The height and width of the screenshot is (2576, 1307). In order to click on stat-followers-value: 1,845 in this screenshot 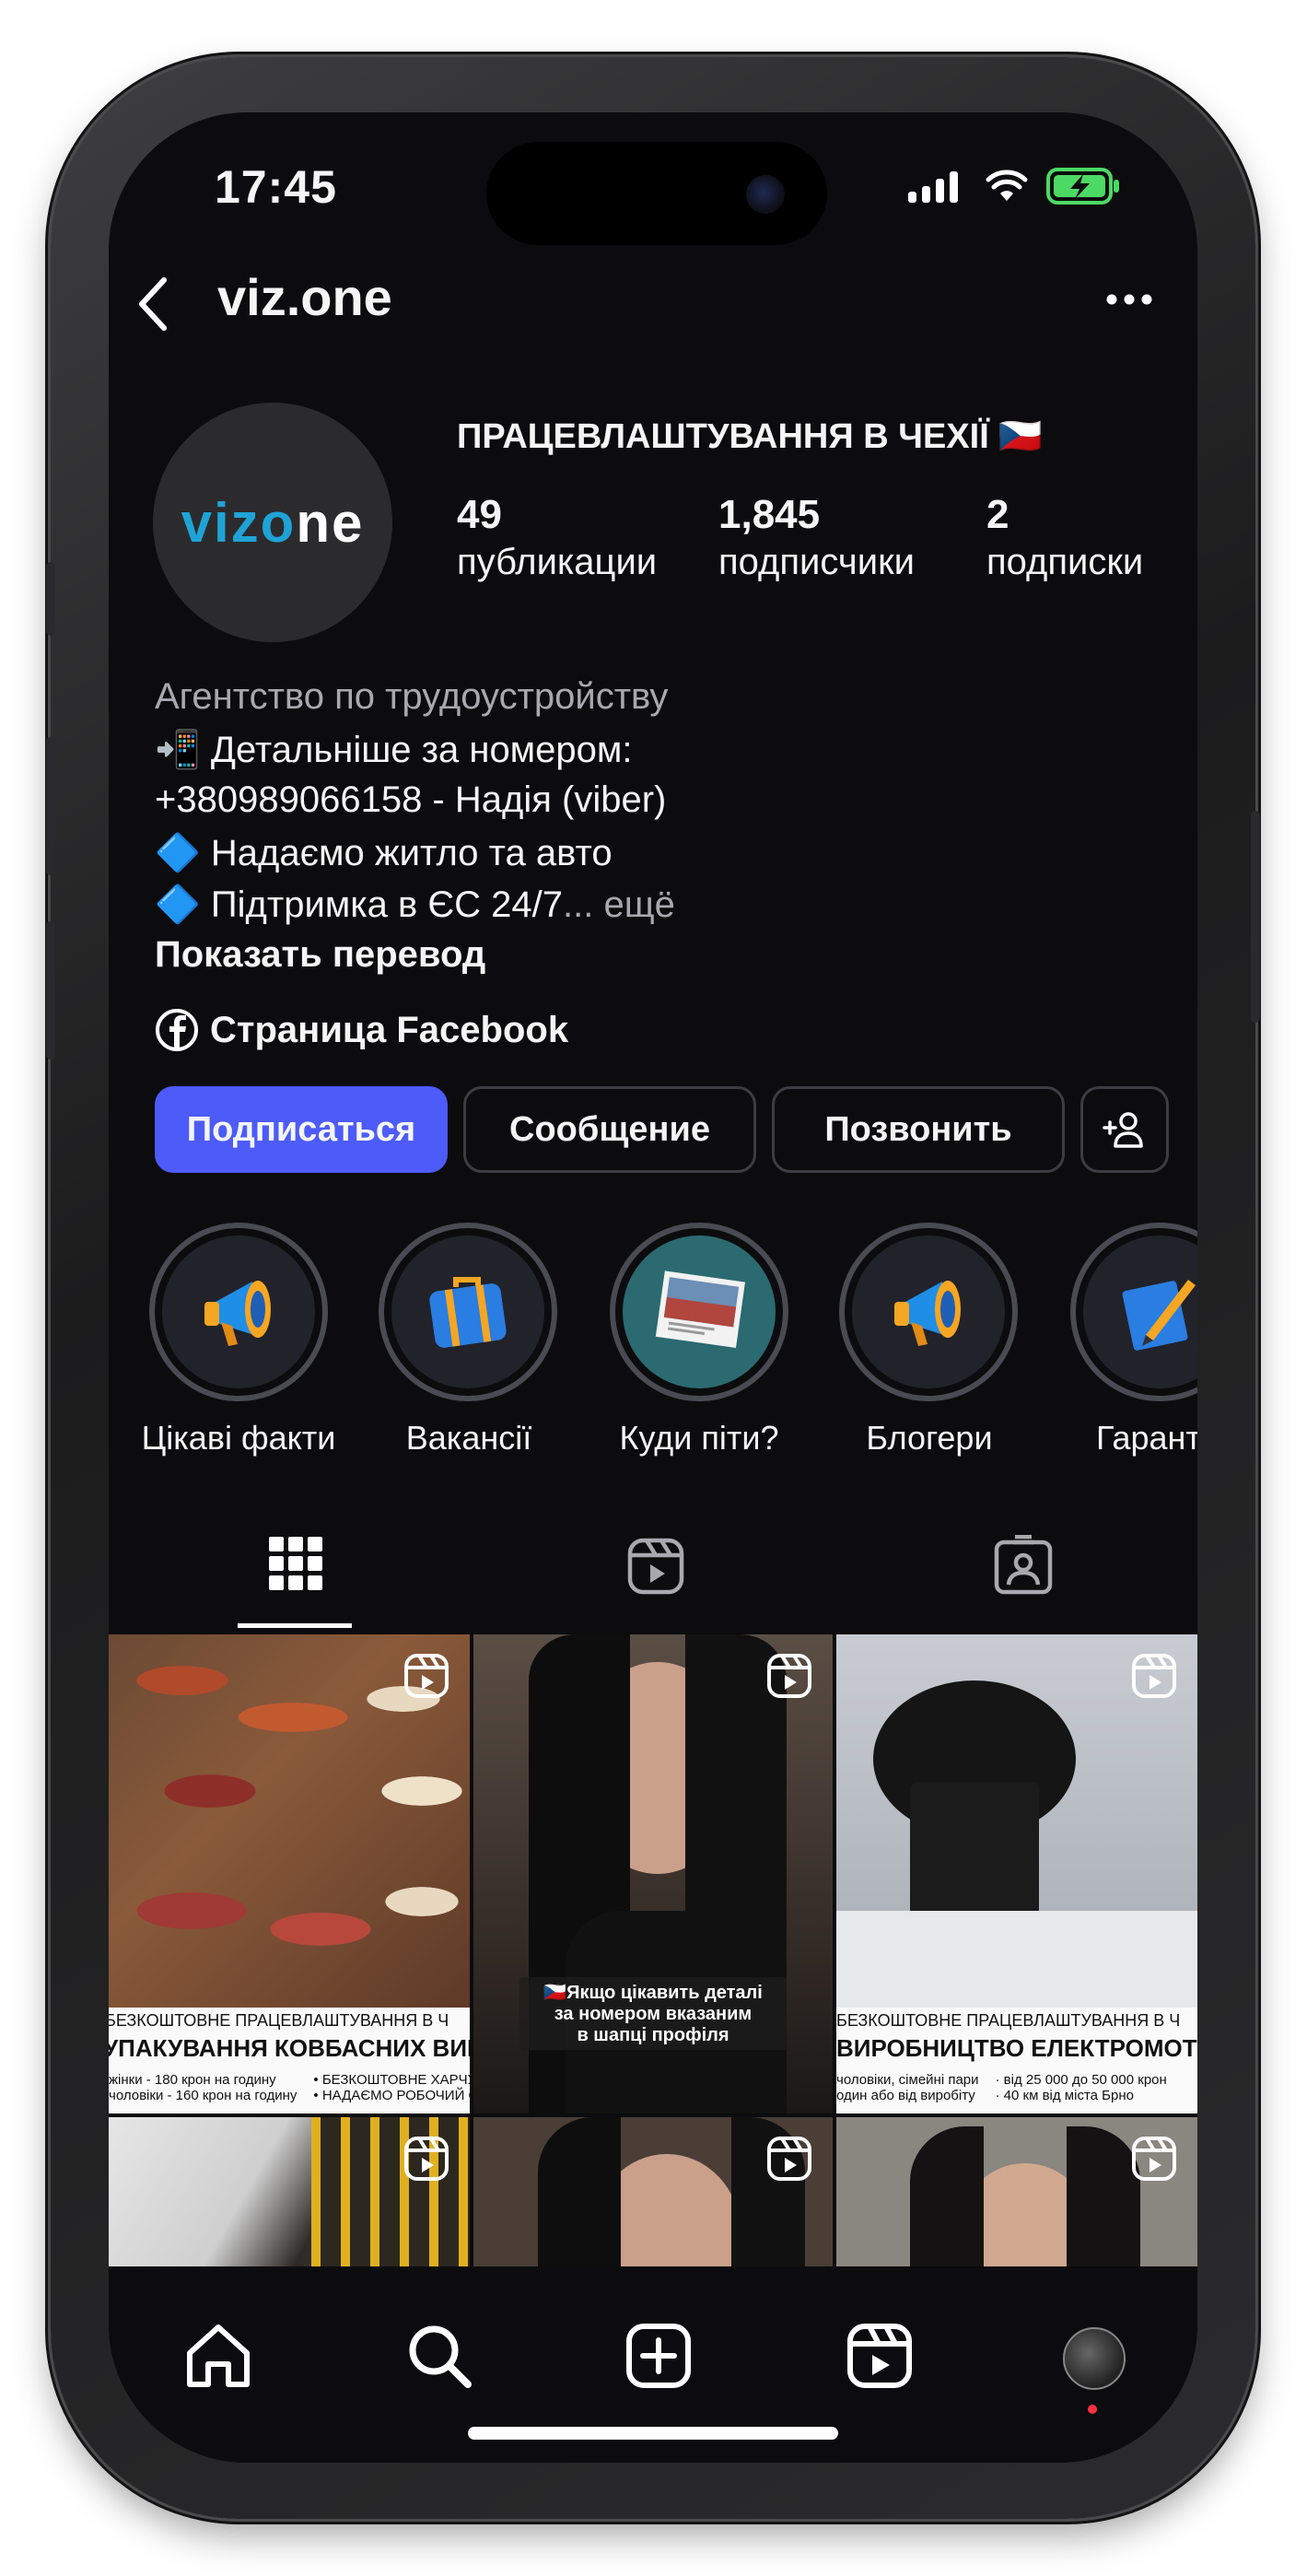, I will do `click(769, 514)`.